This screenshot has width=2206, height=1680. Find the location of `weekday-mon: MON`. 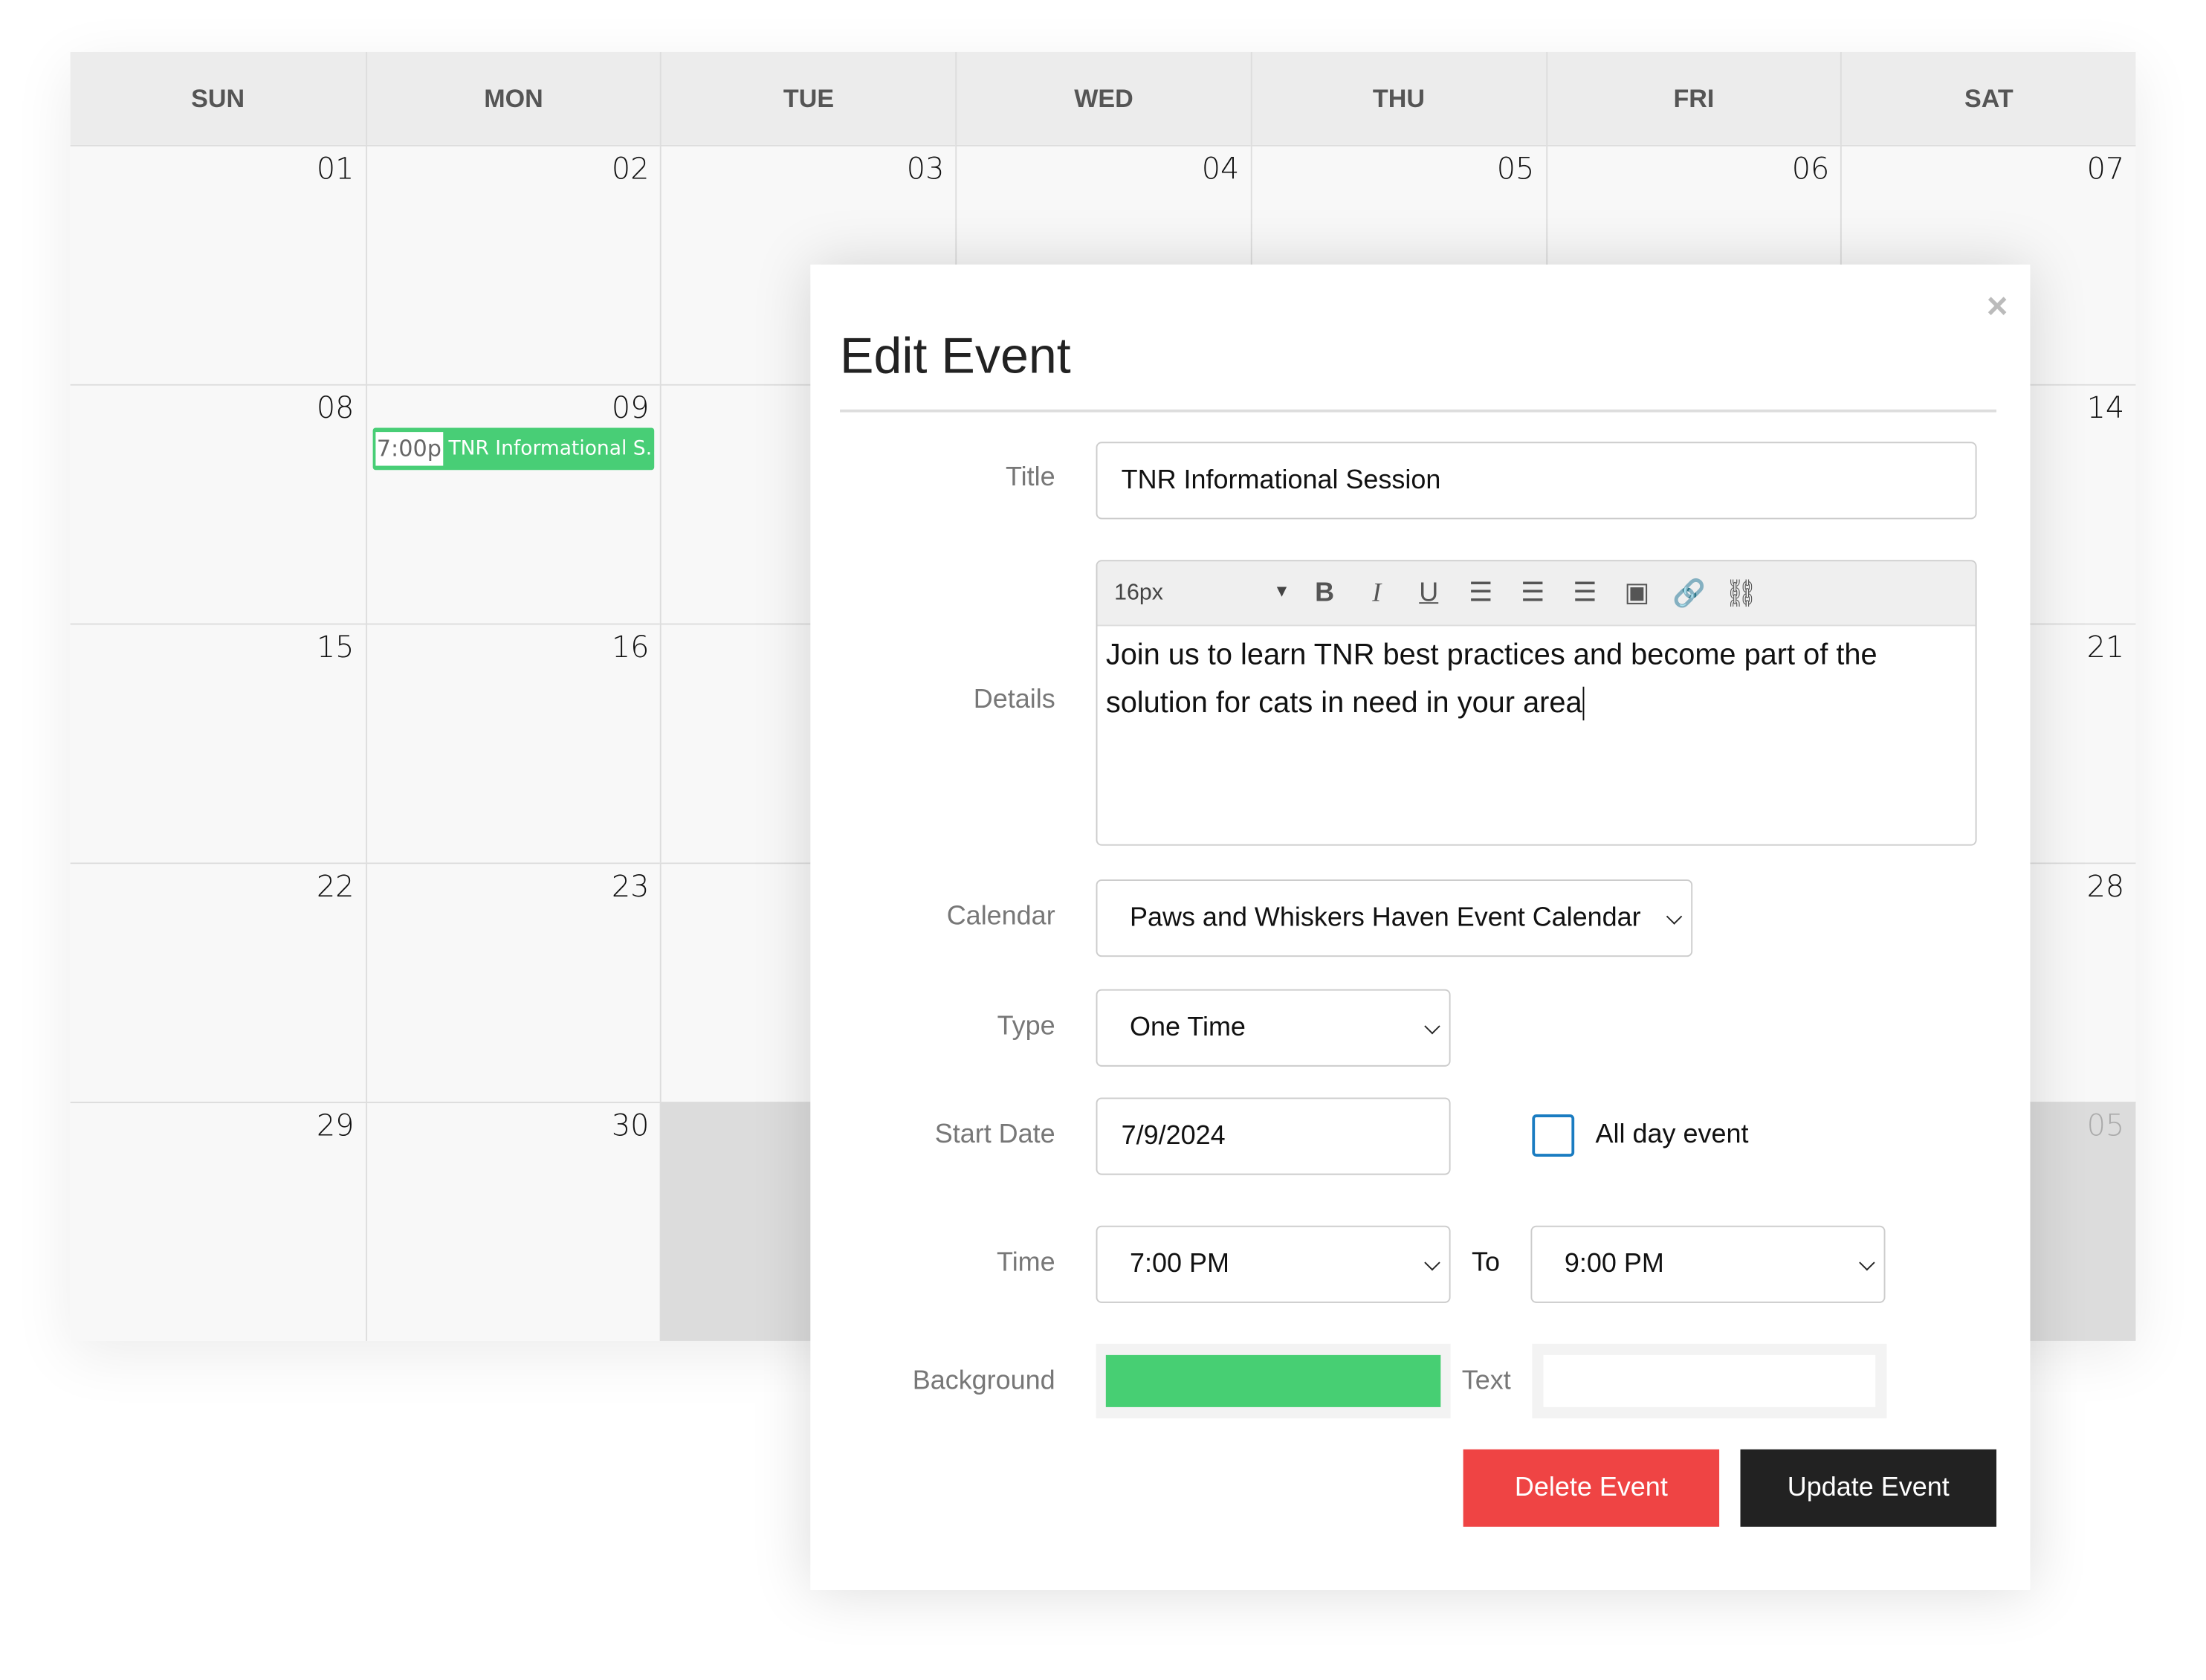

weekday-mon: MON is located at coordinates (513, 98).